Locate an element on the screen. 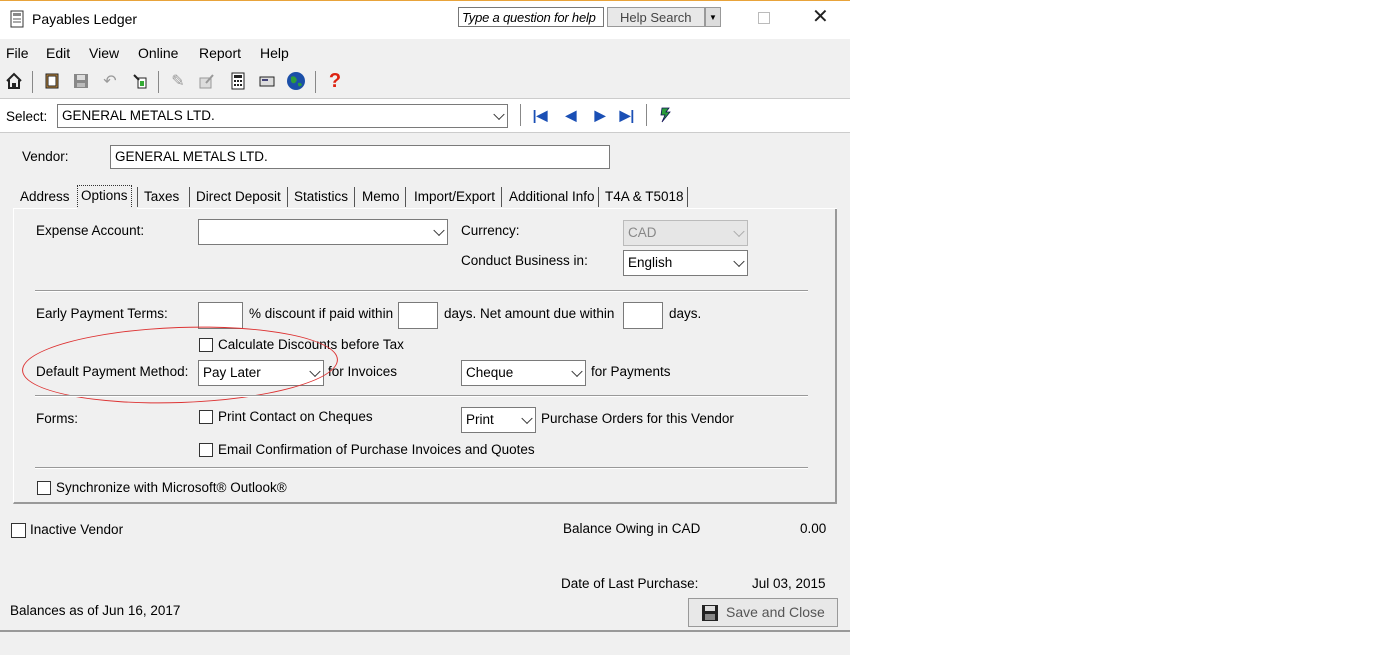 The height and width of the screenshot is (655, 1395). tab-statistics: Statistics is located at coordinates (321, 197).